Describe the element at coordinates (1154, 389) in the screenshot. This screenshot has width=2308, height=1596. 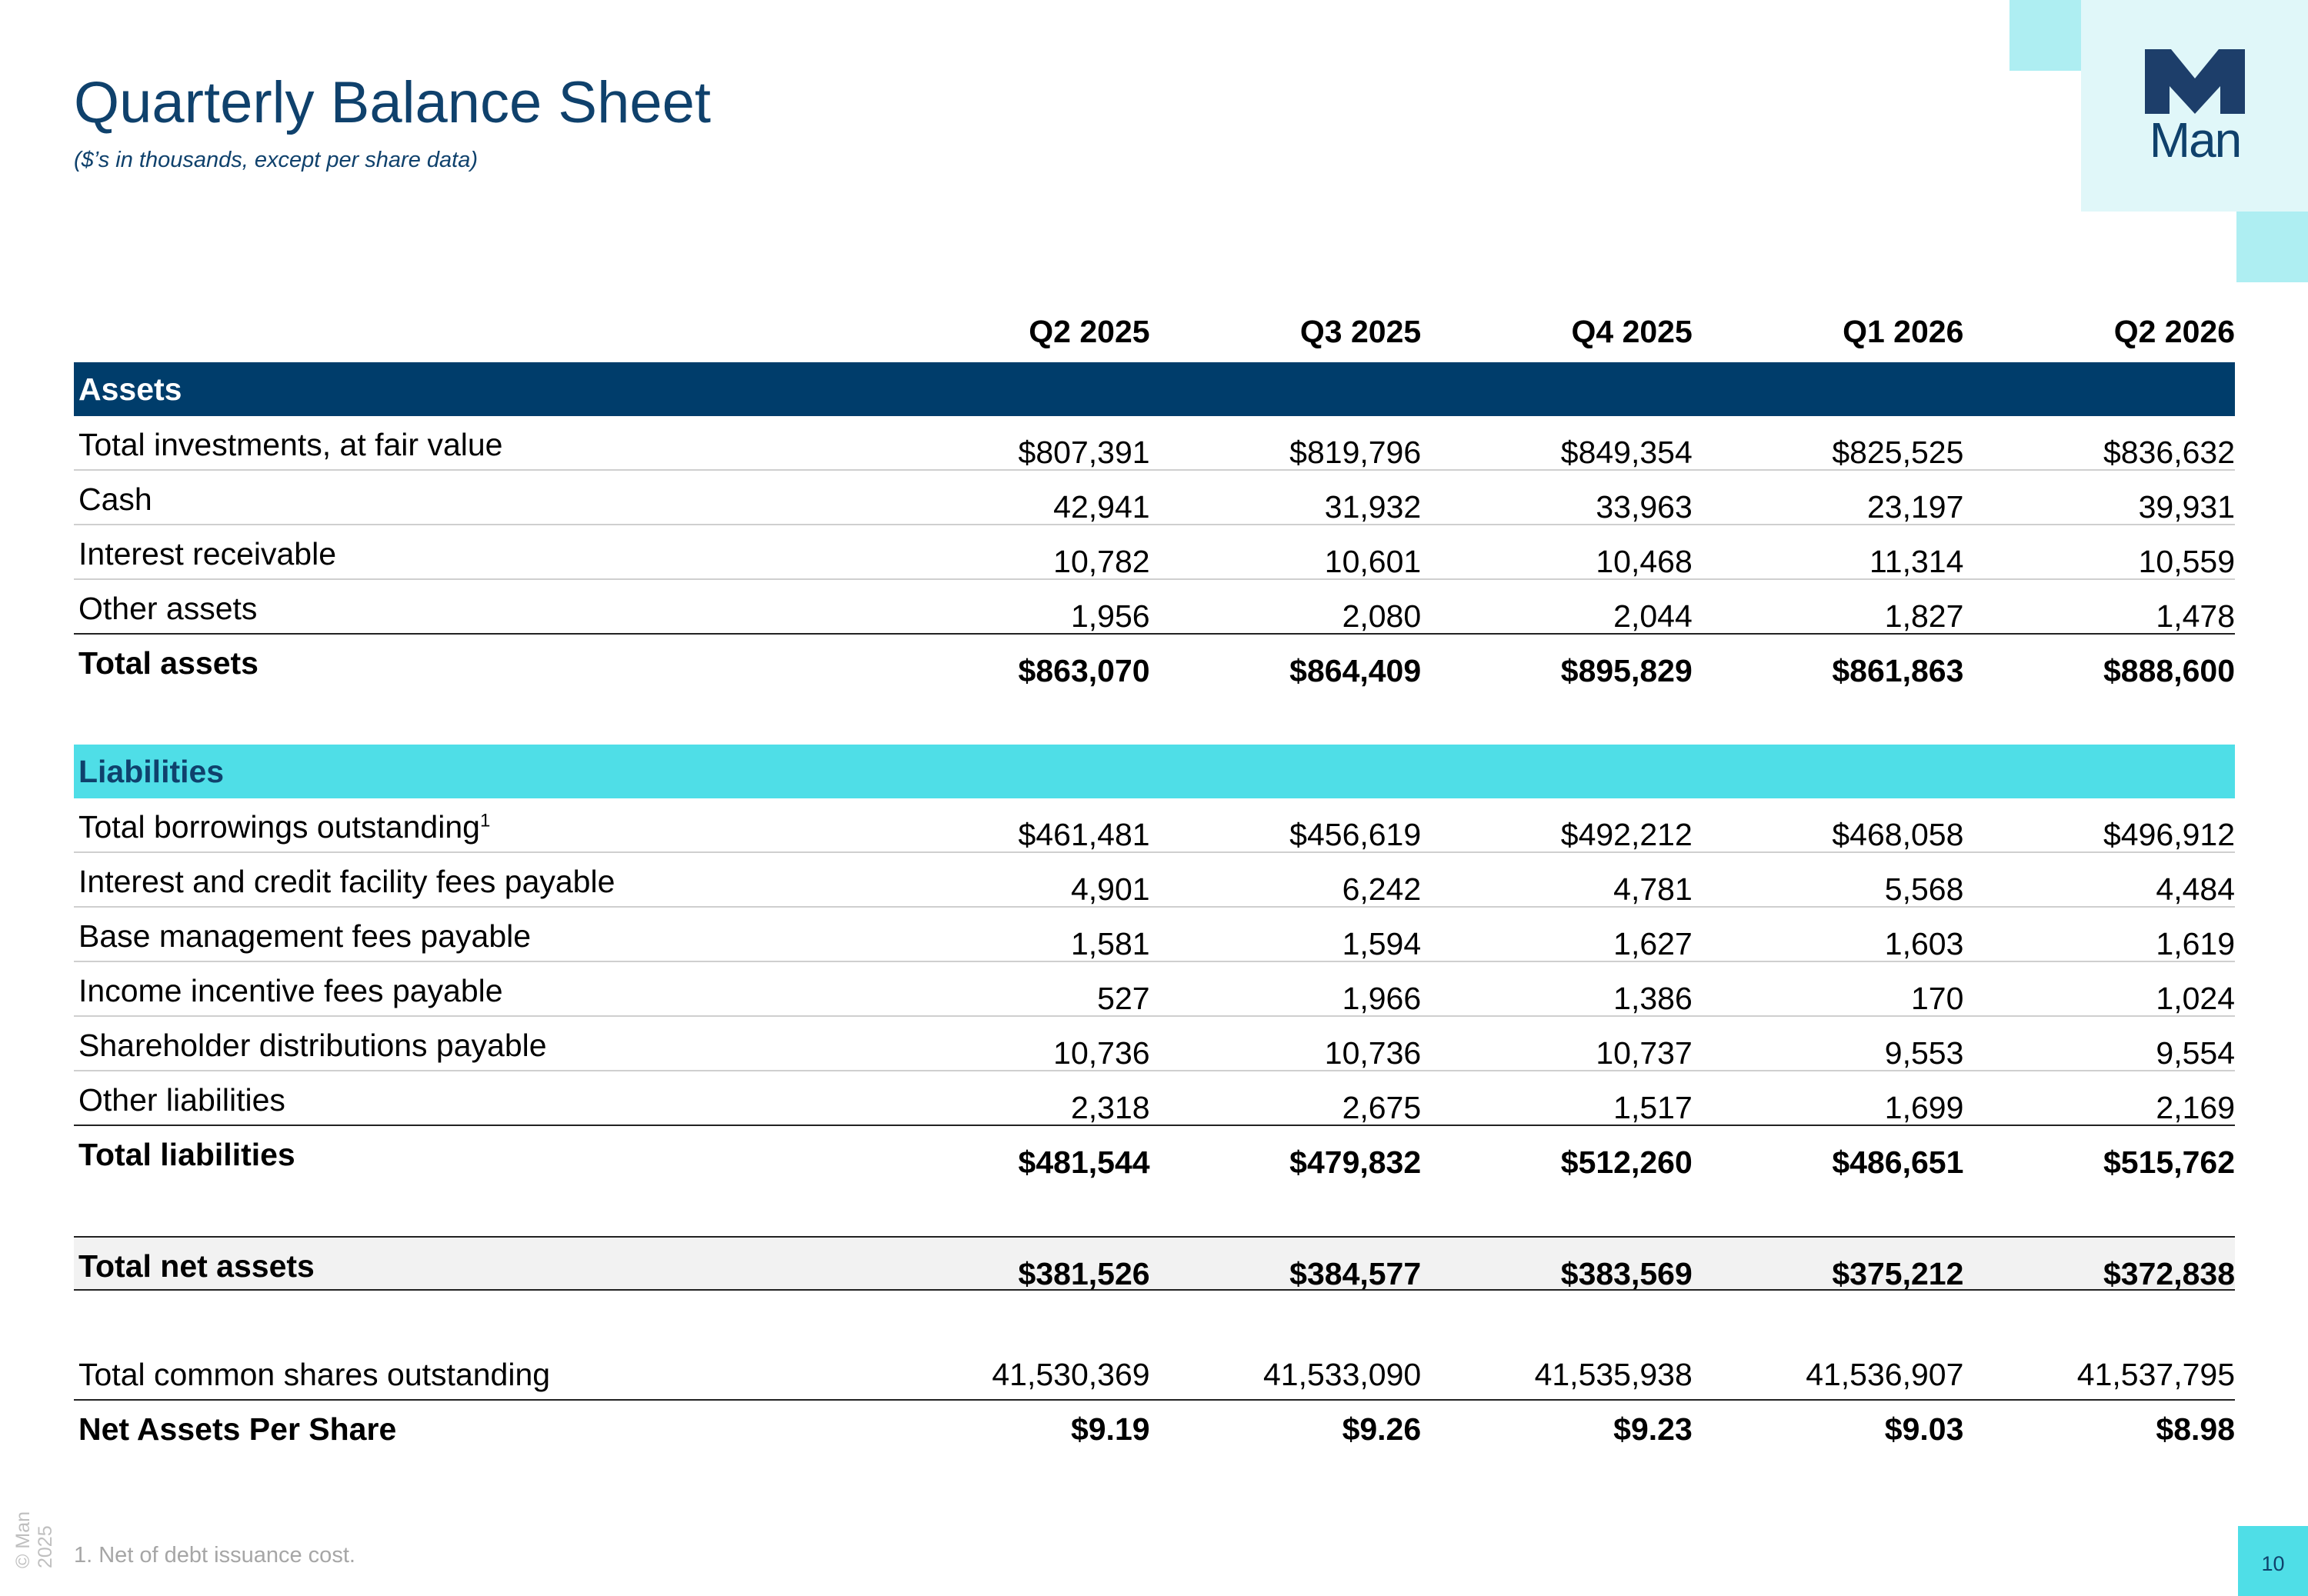
I see `section-heading-assets: Assets` at that location.